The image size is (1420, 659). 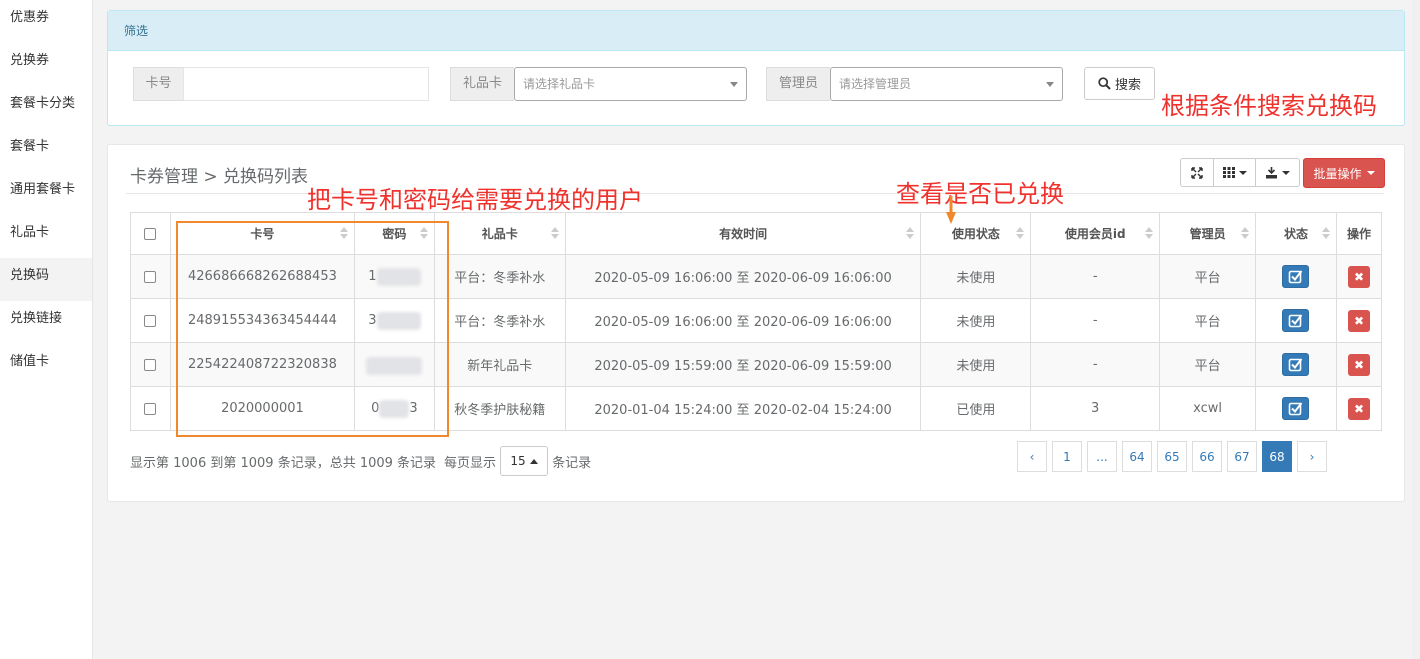 What do you see at coordinates (46, 21) in the screenshot?
I see `sidebar-item-coupon: 优惠券` at bounding box center [46, 21].